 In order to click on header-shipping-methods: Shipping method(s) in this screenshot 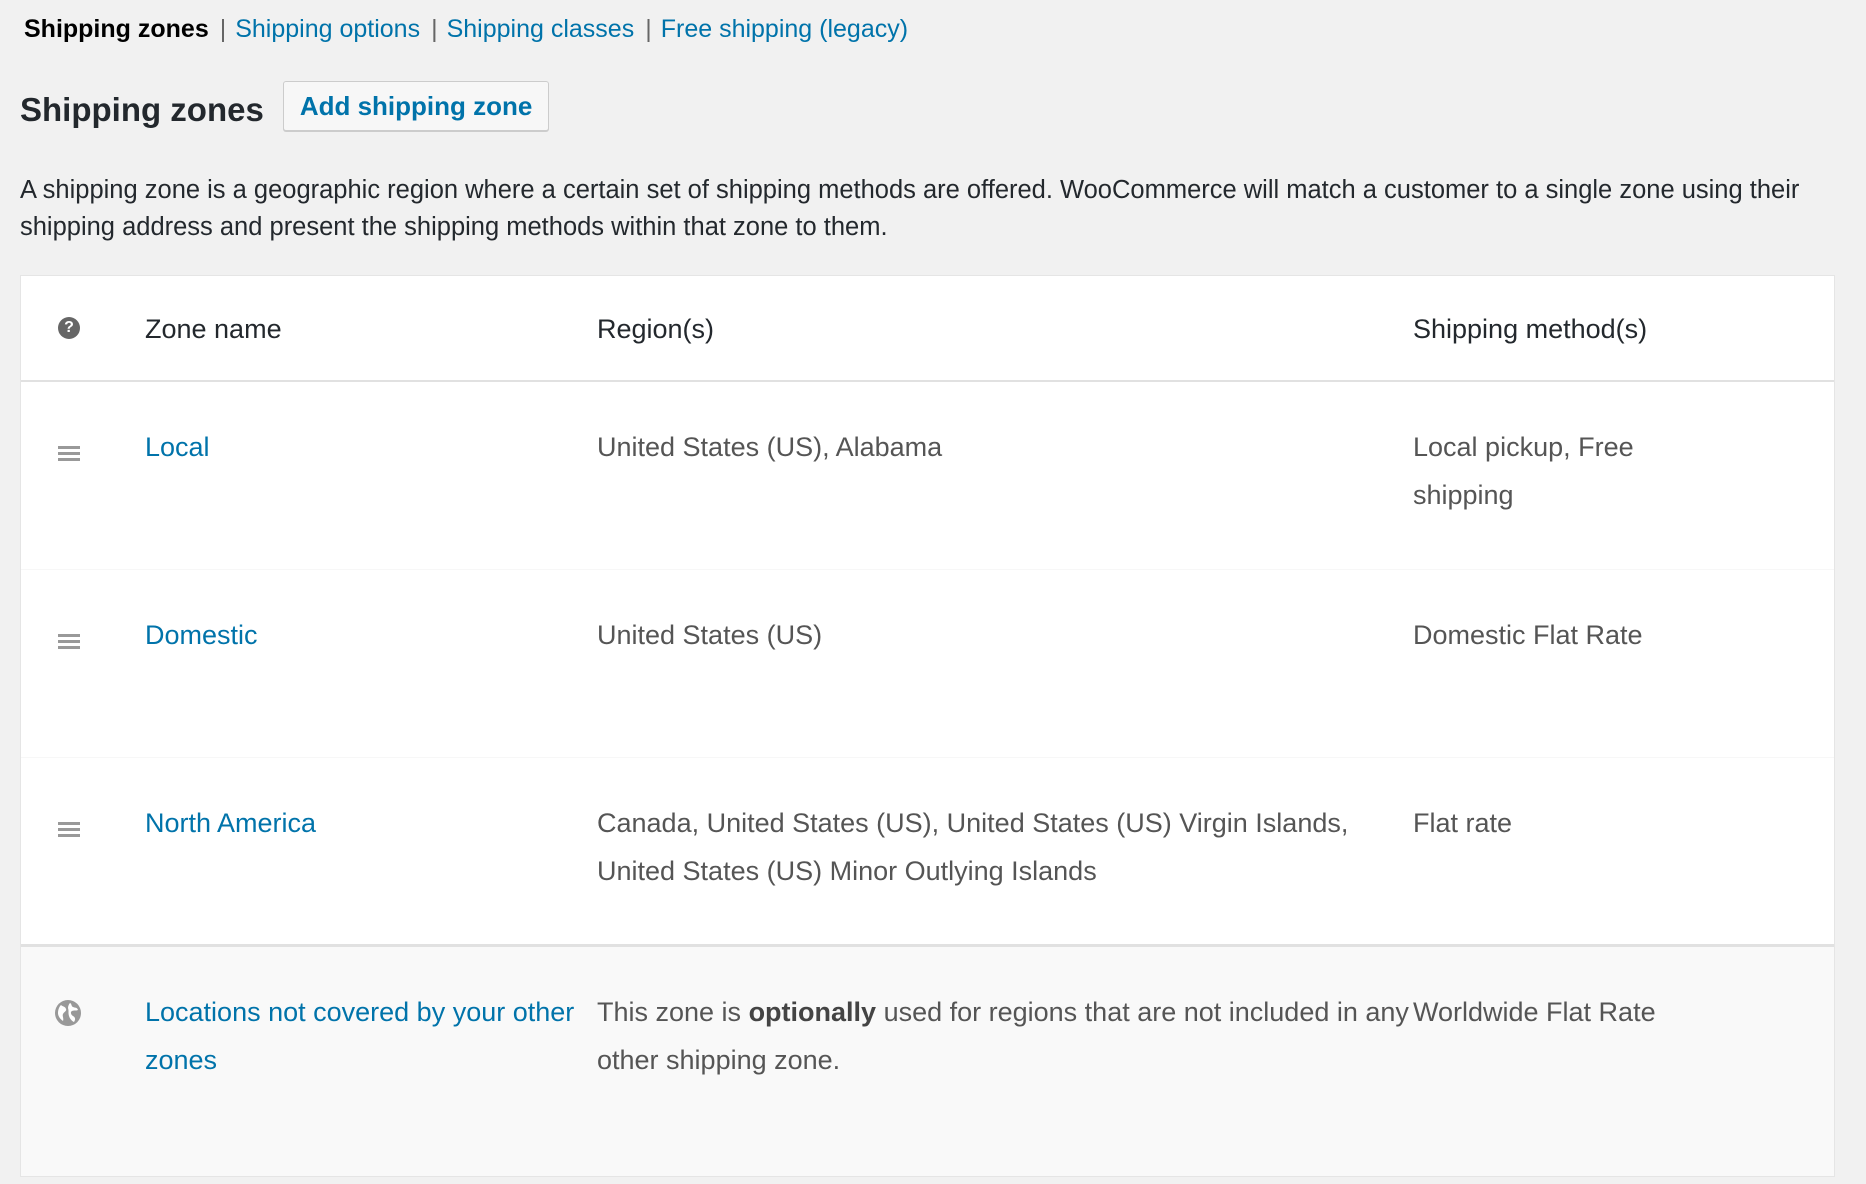, I will do `click(1530, 328)`.